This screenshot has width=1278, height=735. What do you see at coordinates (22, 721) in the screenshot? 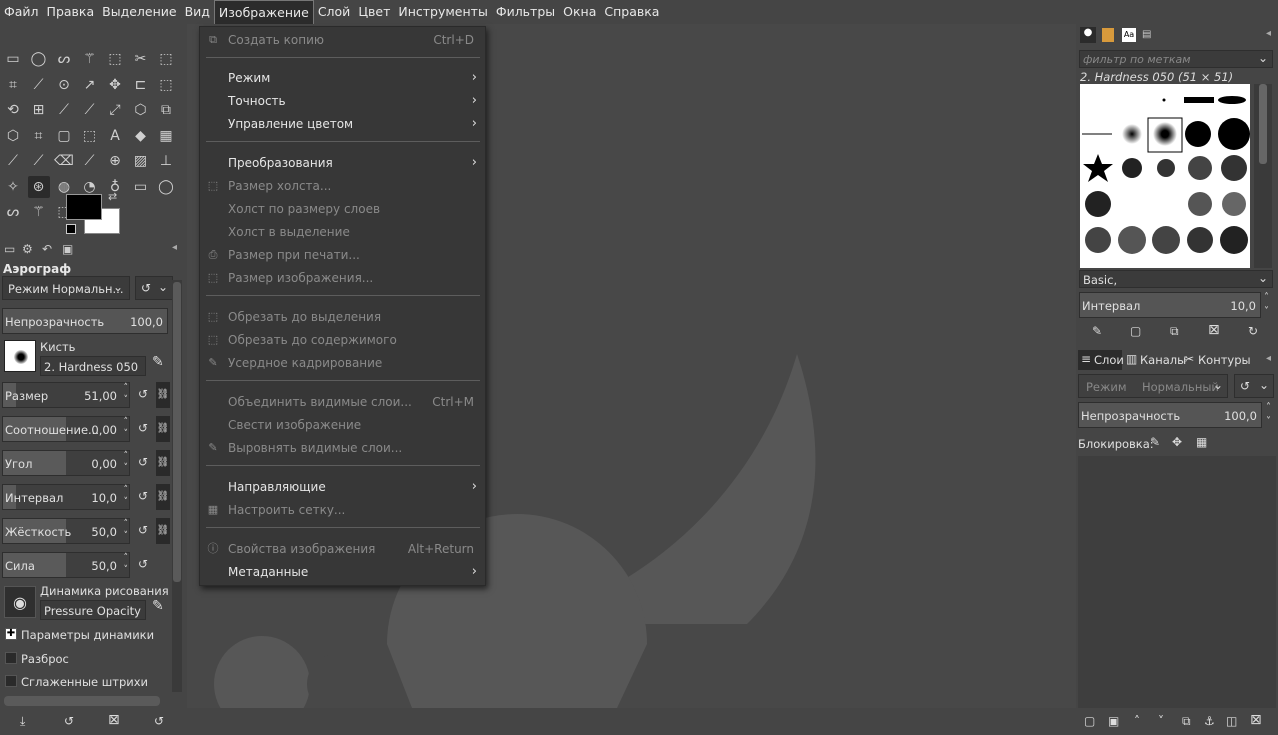
I see `save-options-icon: ⤓` at bounding box center [22, 721].